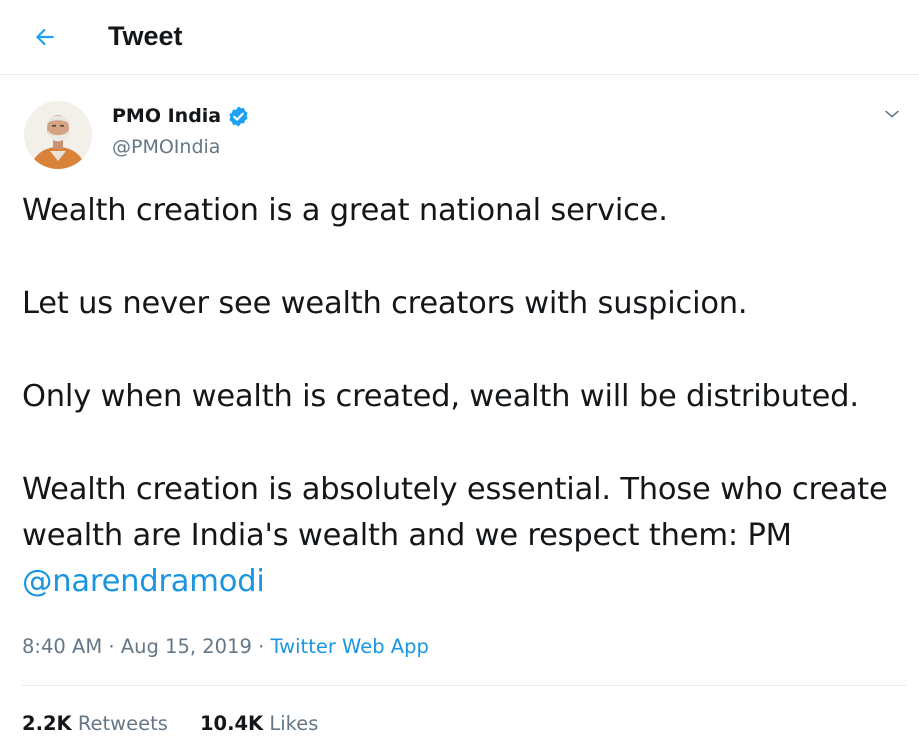  I want to click on tweet-meta: 8:40 AM · Aug 15, 2019 · Twitter Web App, so click(225, 647).